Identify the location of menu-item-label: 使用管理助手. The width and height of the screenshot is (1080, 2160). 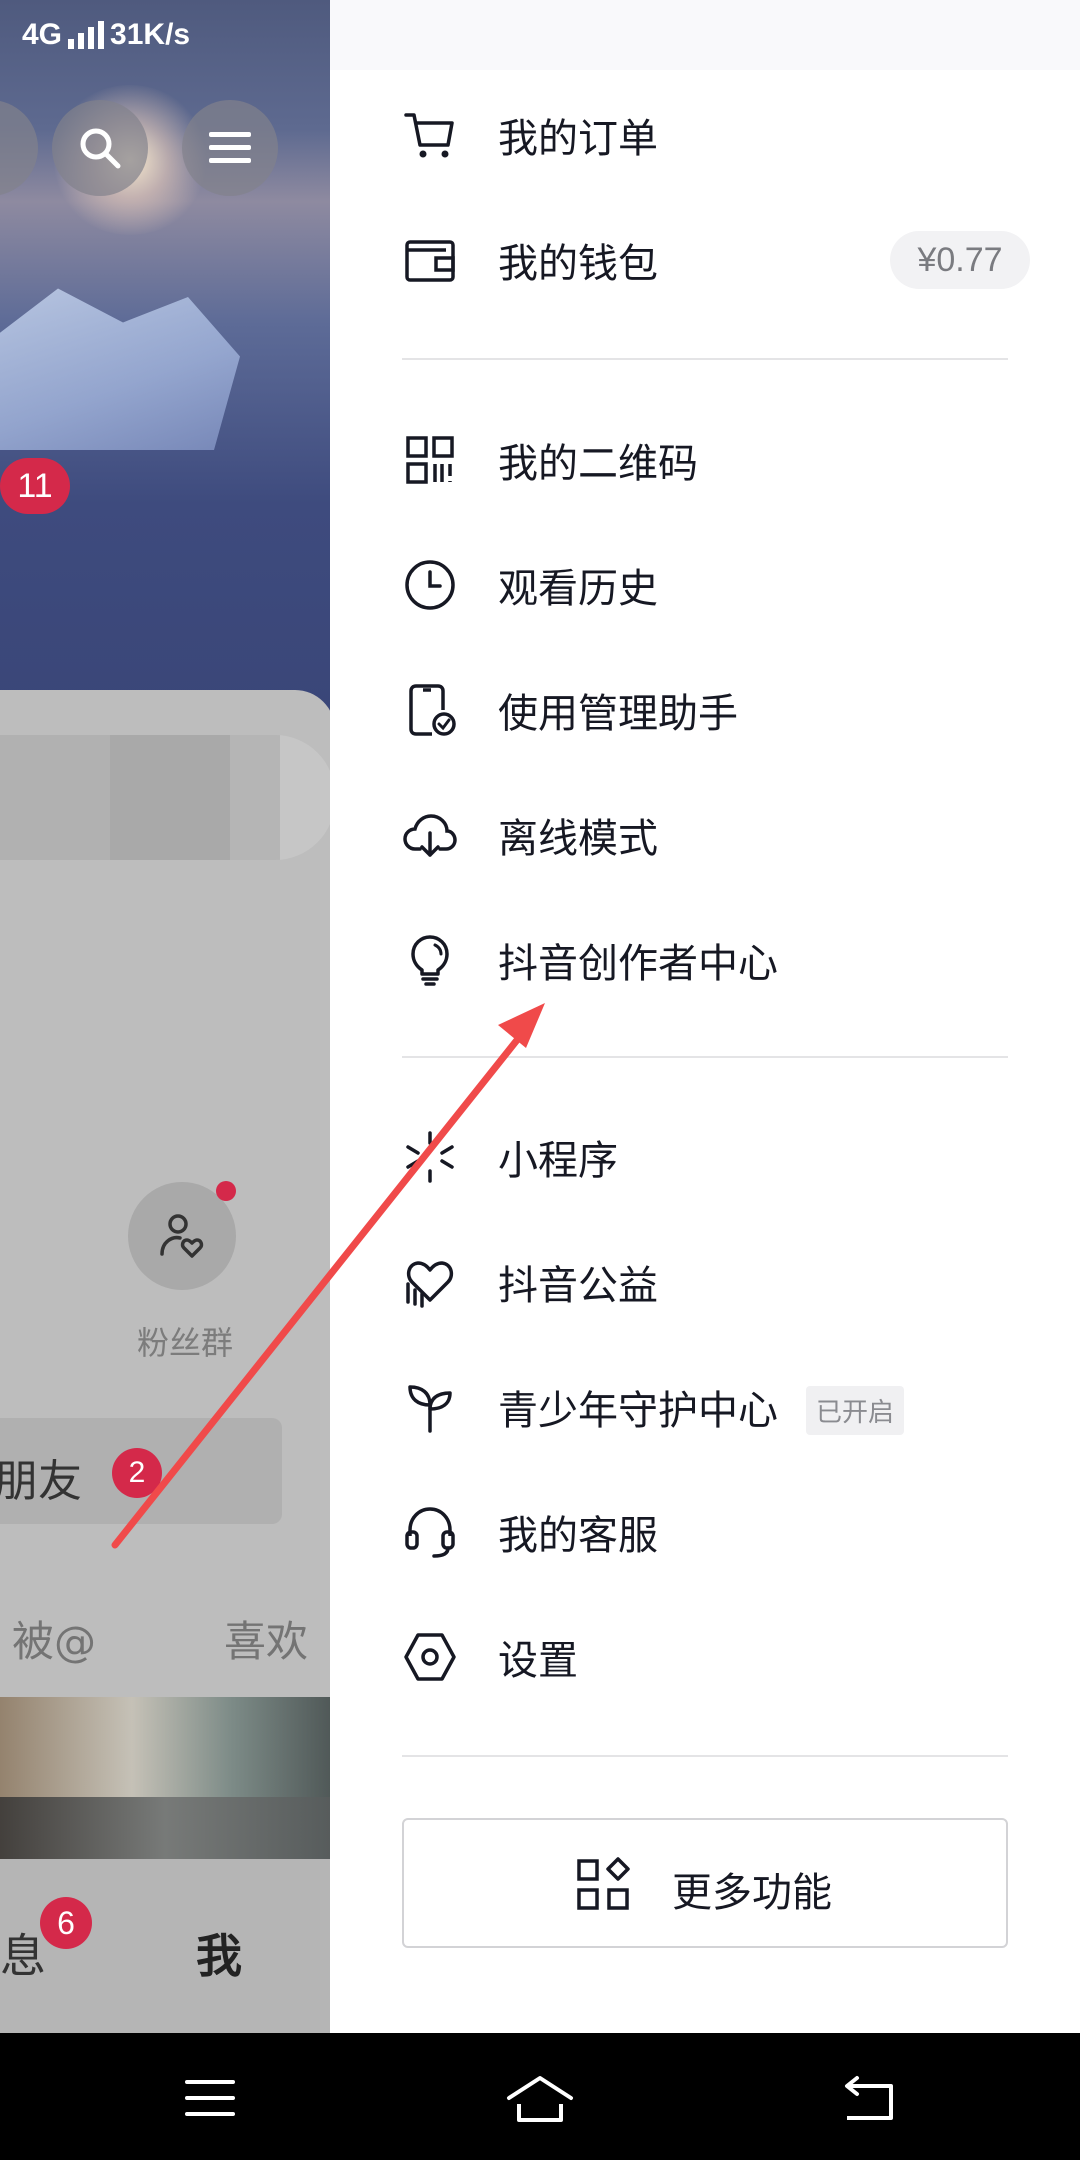
(618, 714).